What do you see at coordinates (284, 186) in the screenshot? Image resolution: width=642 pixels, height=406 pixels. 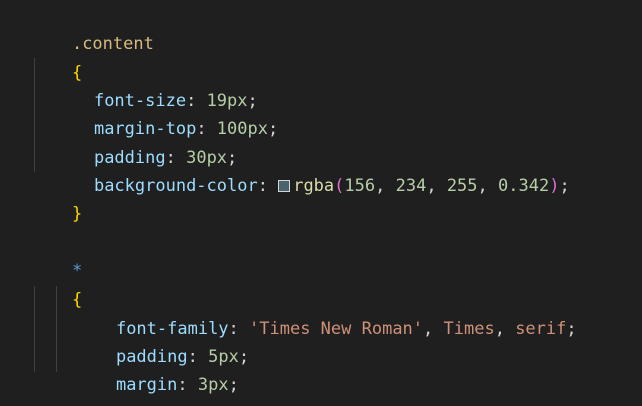 I see `color-swatch-icon` at bounding box center [284, 186].